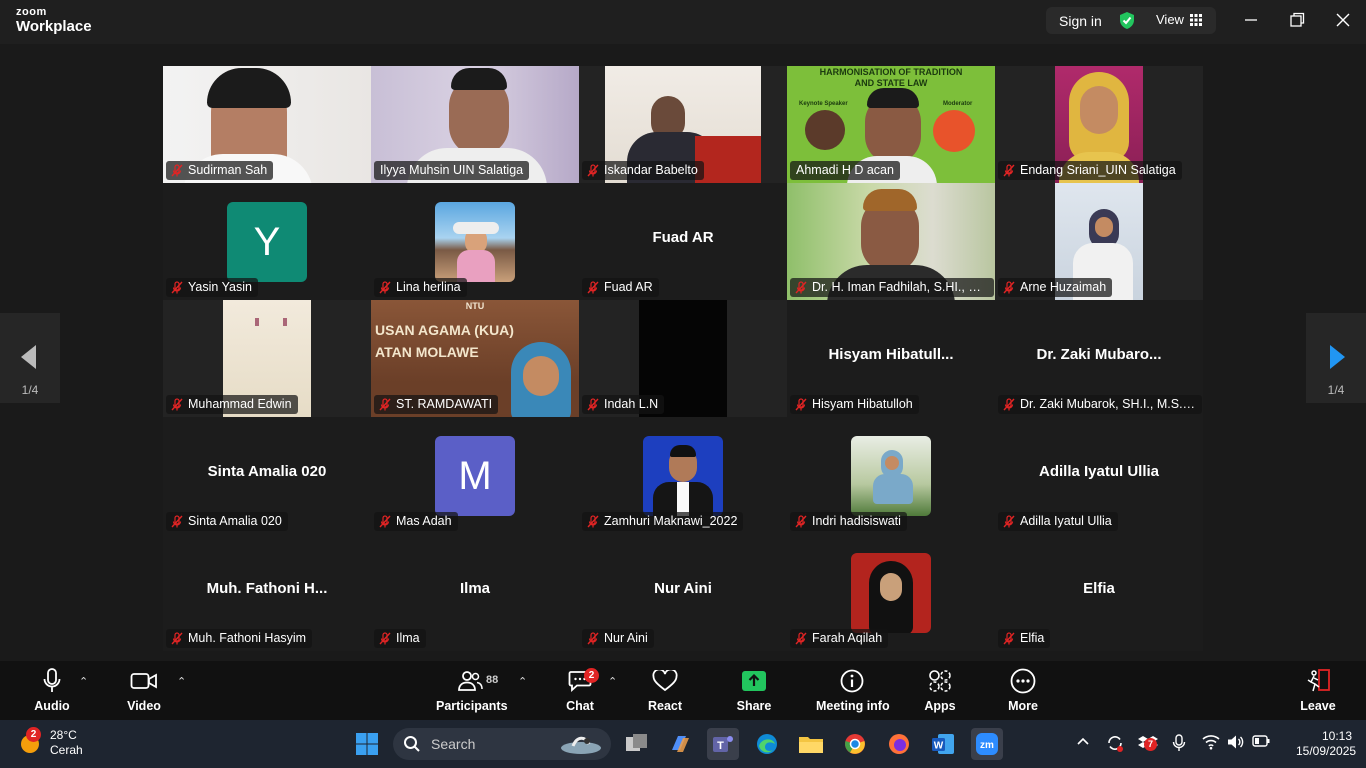  What do you see at coordinates (891, 358) in the screenshot?
I see `participant-tile: Hisyam Hibatull... Hisyam Hibatulloh` at bounding box center [891, 358].